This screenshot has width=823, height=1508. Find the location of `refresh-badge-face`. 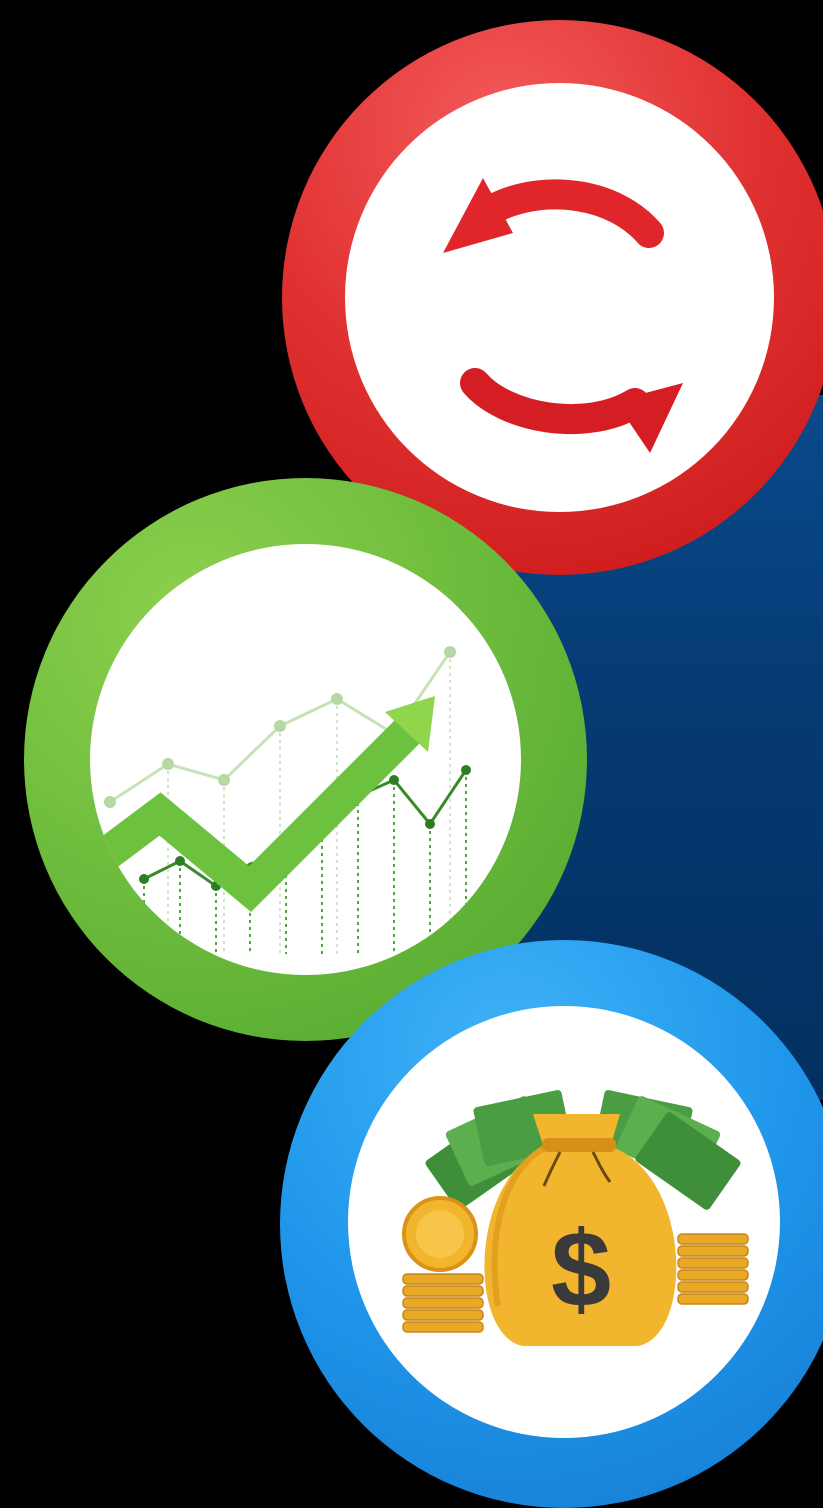

refresh-badge-face is located at coordinates (559, 297).